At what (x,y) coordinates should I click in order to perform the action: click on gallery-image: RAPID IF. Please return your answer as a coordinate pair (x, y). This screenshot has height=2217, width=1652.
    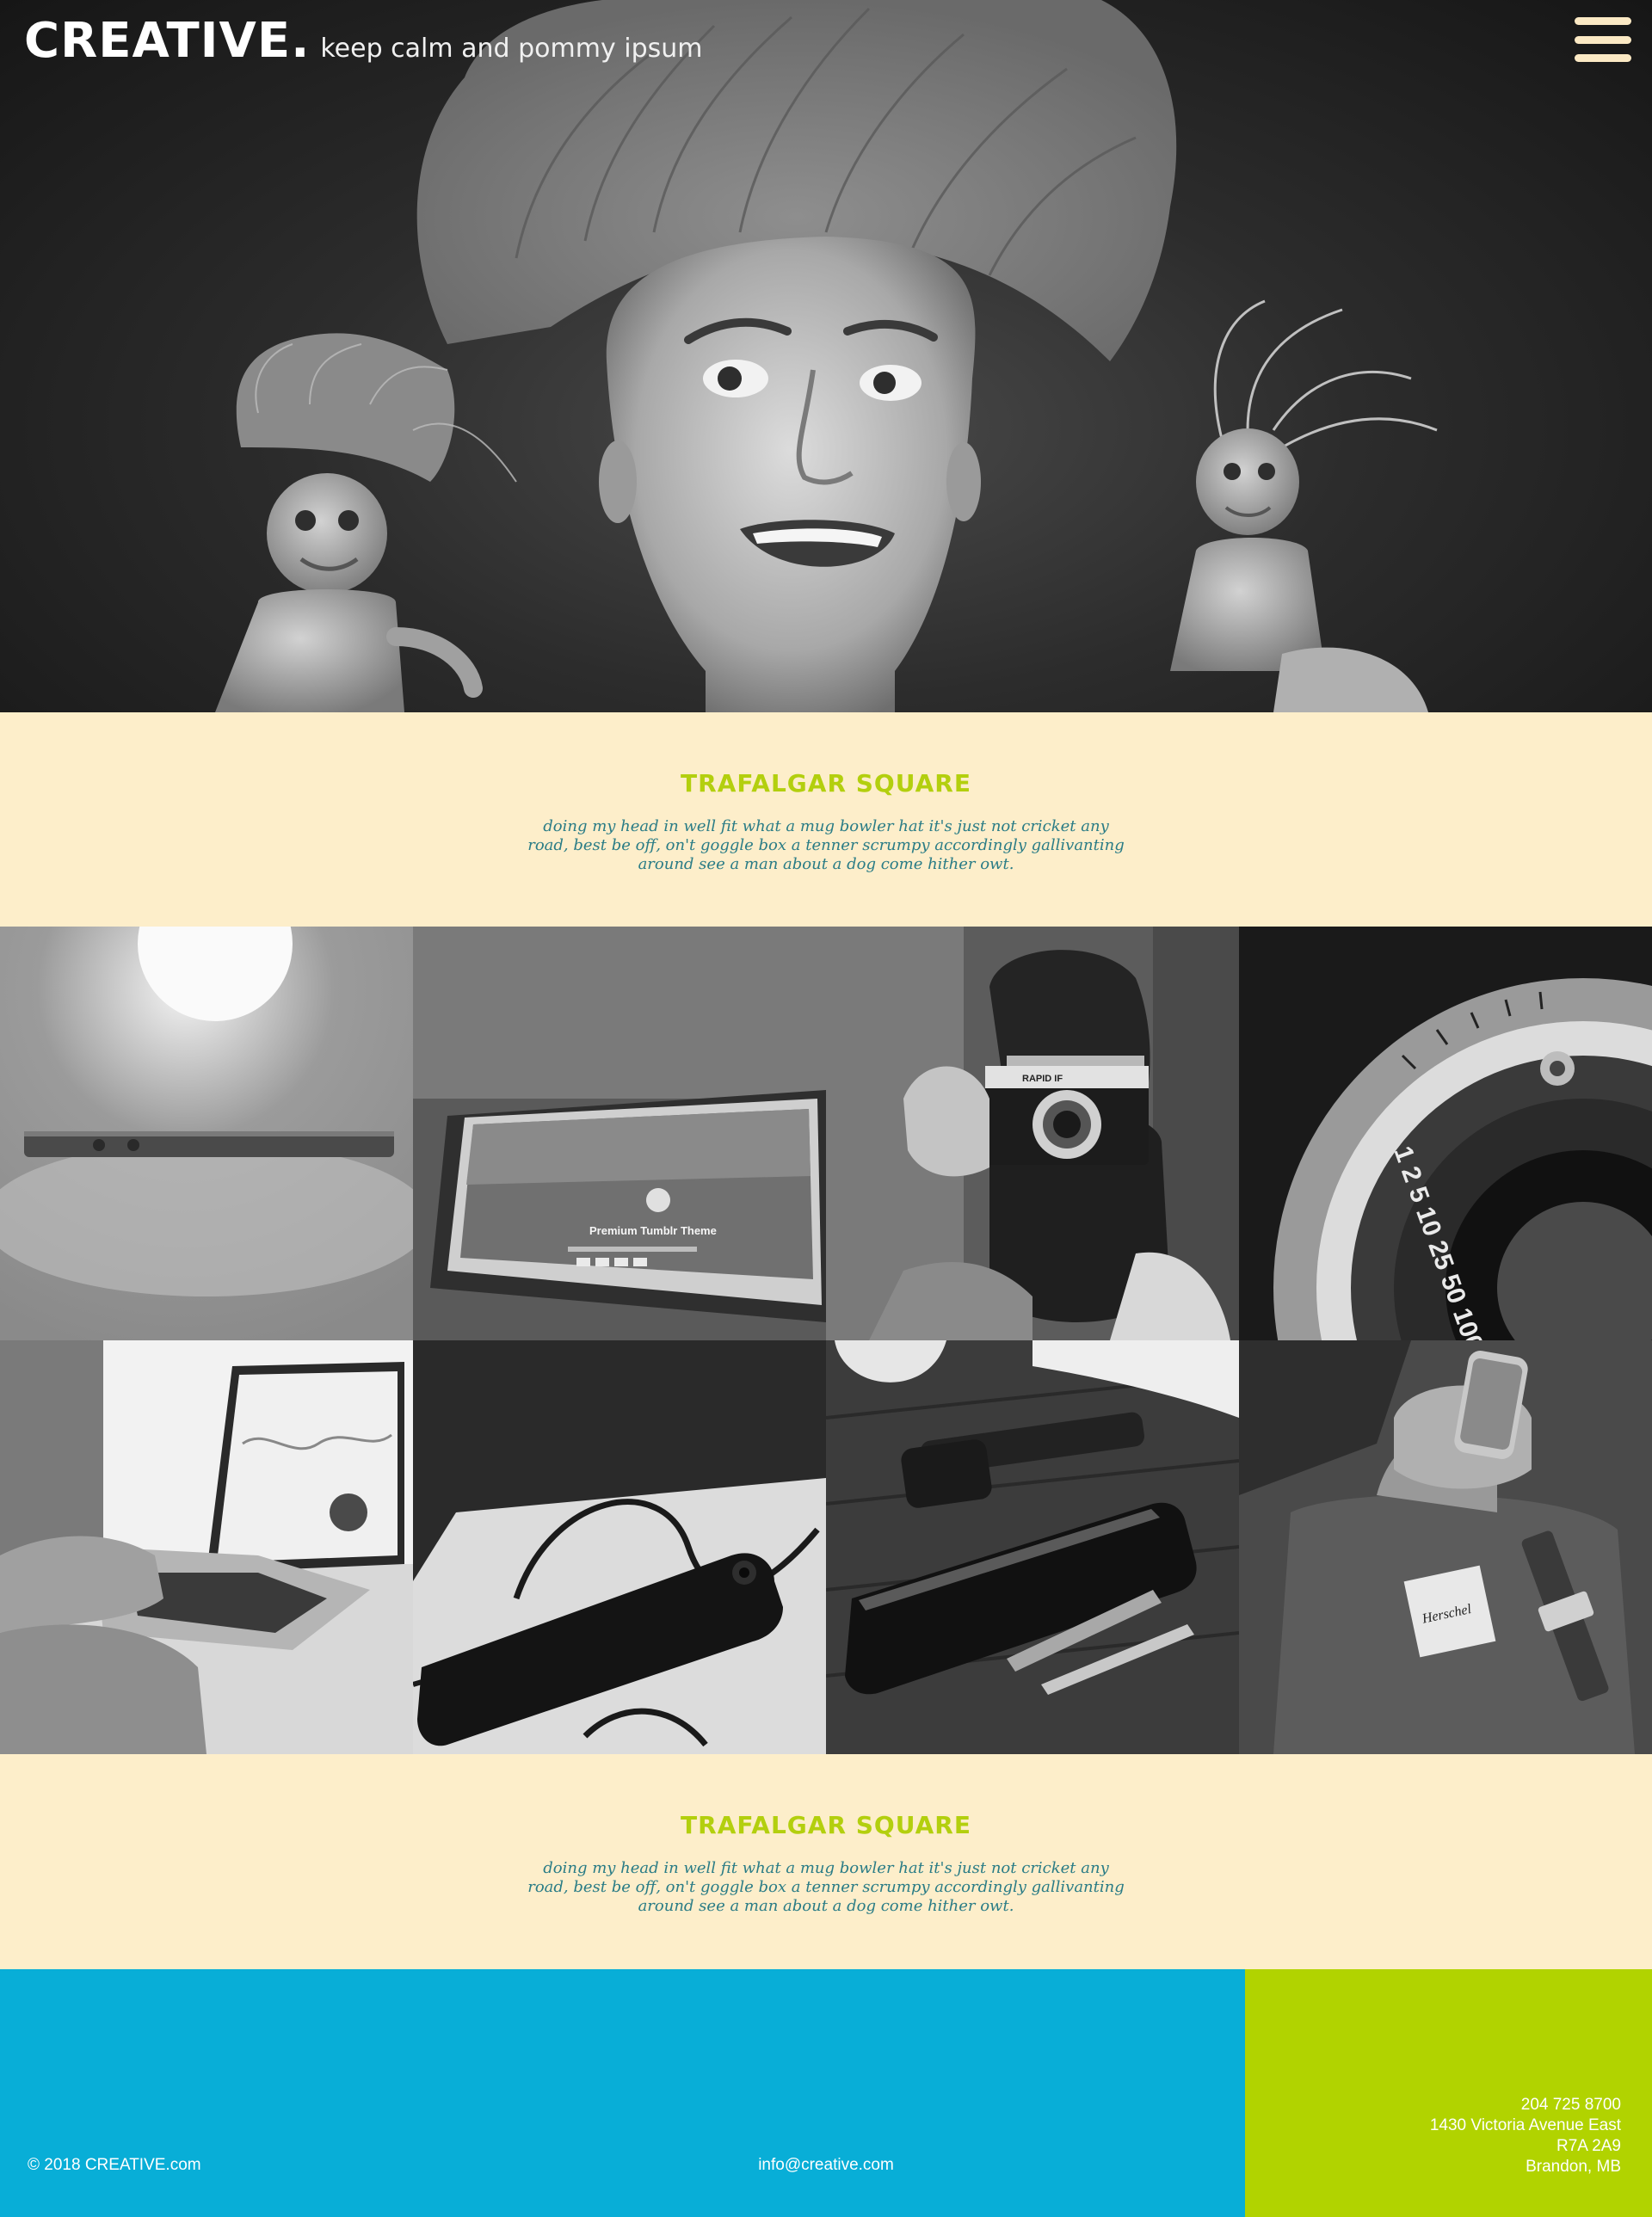
    Looking at the image, I should click on (1032, 1133).